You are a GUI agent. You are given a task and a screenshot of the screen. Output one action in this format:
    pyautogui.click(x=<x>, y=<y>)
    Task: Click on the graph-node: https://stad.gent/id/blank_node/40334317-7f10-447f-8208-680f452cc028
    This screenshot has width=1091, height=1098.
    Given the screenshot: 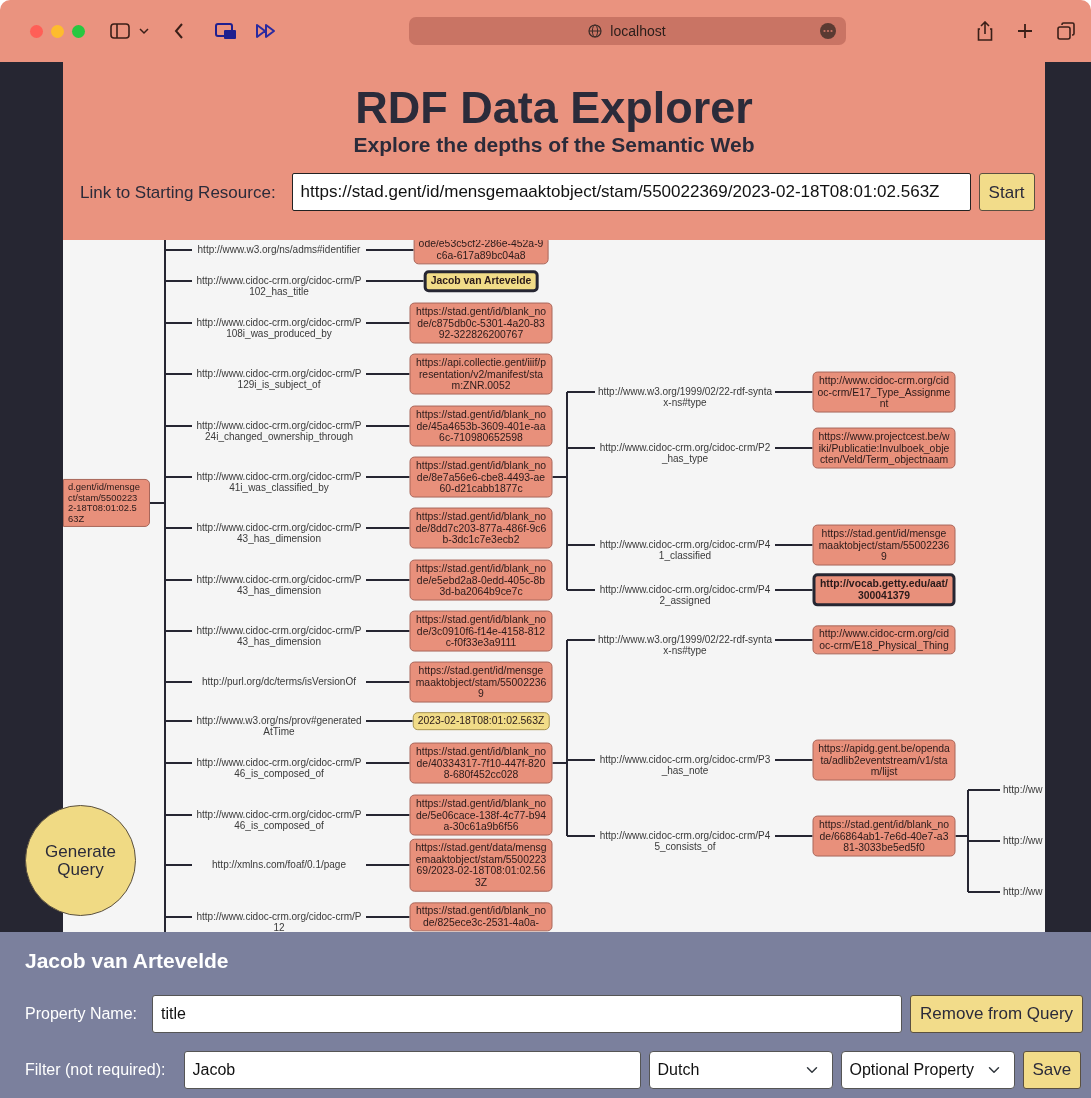 What is the action you would take?
    pyautogui.click(x=481, y=763)
    